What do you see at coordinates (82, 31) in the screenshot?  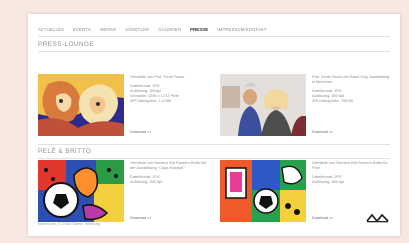 I see `nav-item-events: EVENTS` at bounding box center [82, 31].